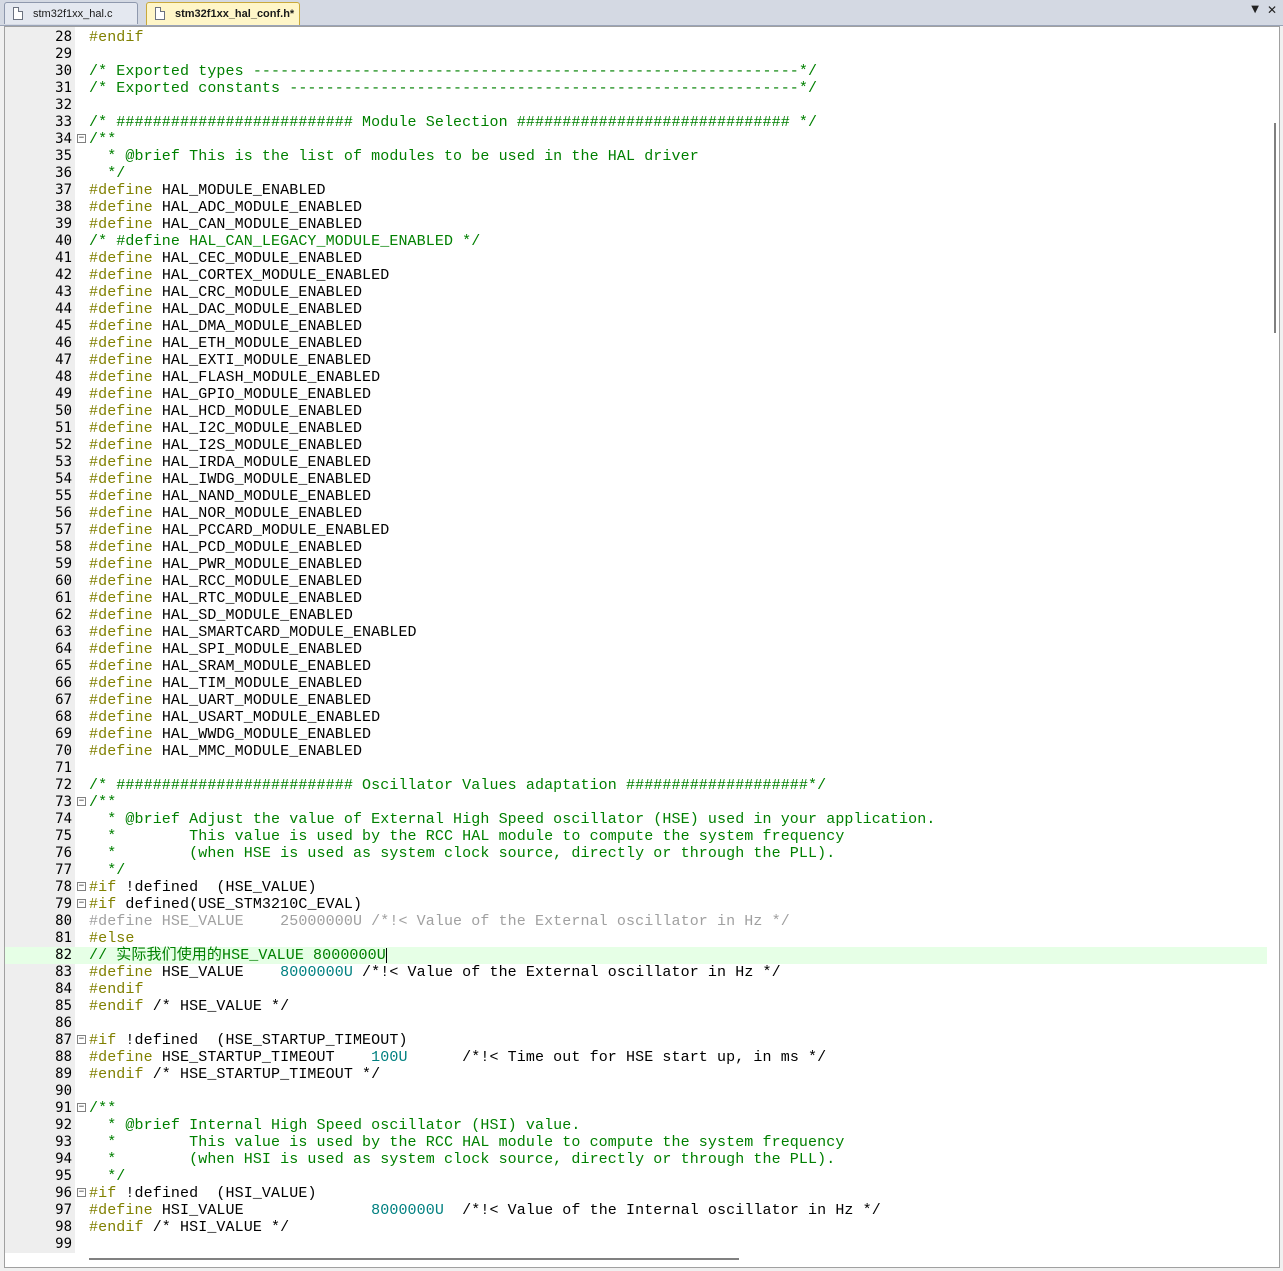 This screenshot has height=1271, width=1283. What do you see at coordinates (636, 1006) in the screenshot?
I see `code-line: 85 #endif /* HSE_VALUE */` at bounding box center [636, 1006].